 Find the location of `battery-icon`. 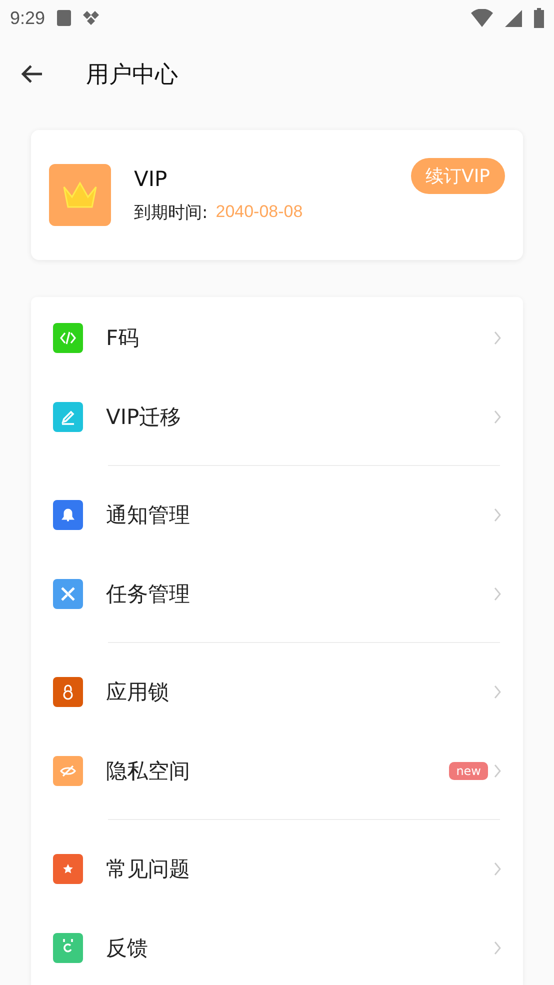

battery-icon is located at coordinates (539, 18).